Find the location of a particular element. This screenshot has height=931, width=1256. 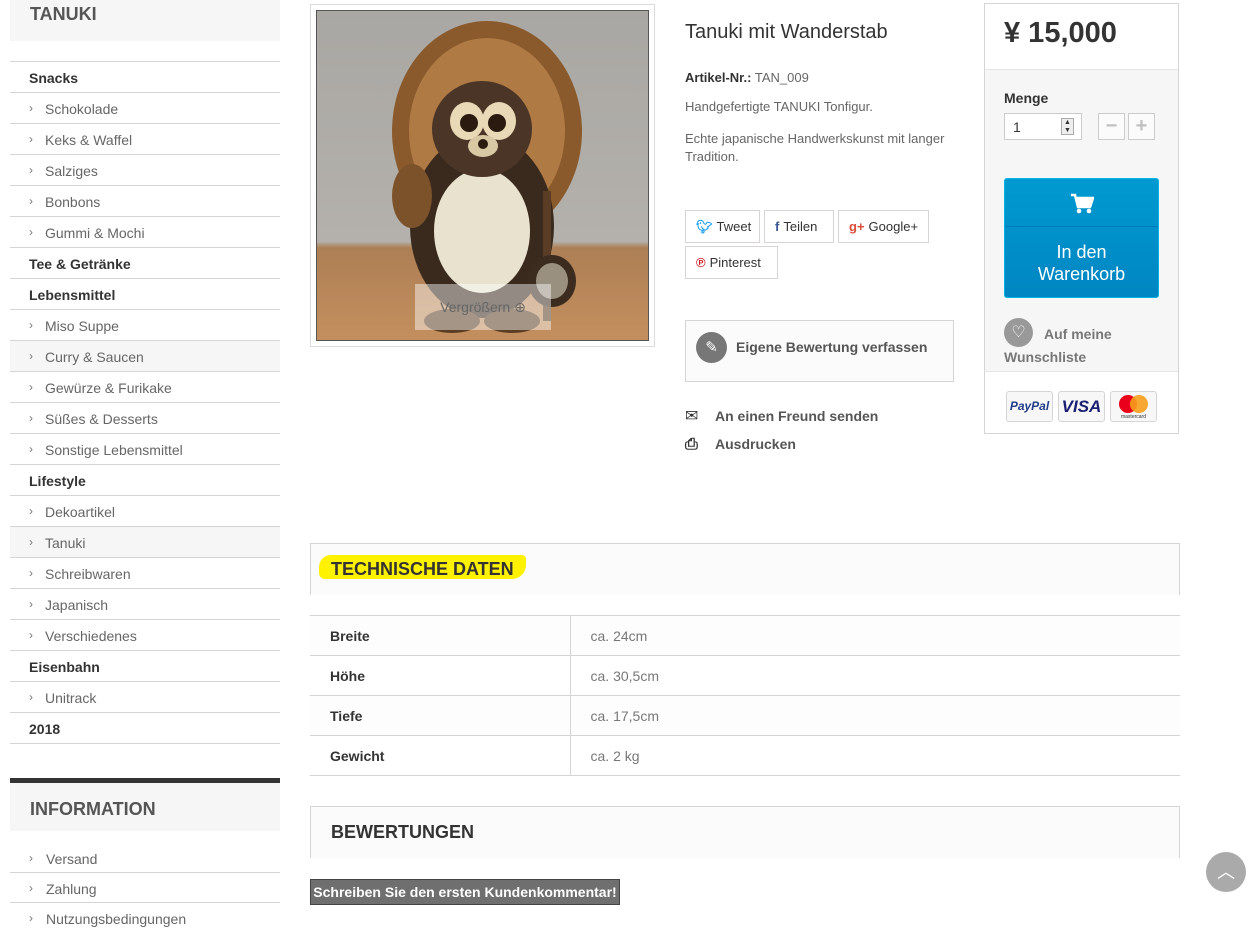

category-label: 2018 is located at coordinates (44, 729).